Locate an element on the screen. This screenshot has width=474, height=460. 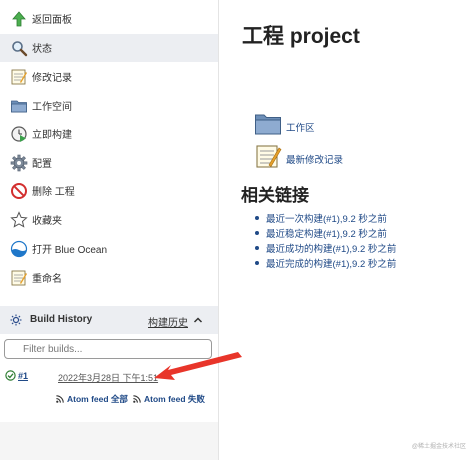
sidebar-item-label: 修改记录 is located at coordinates (52, 78).